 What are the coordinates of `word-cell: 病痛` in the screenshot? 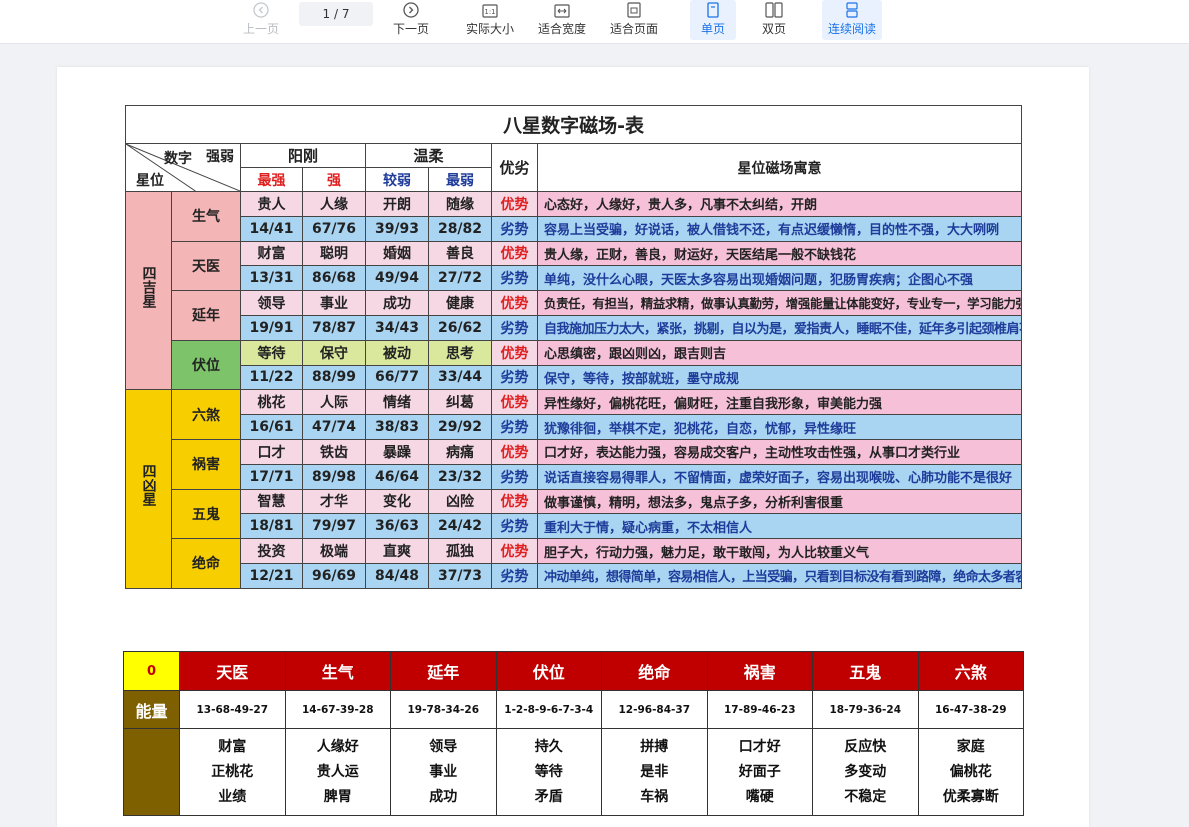 It's located at (460, 451).